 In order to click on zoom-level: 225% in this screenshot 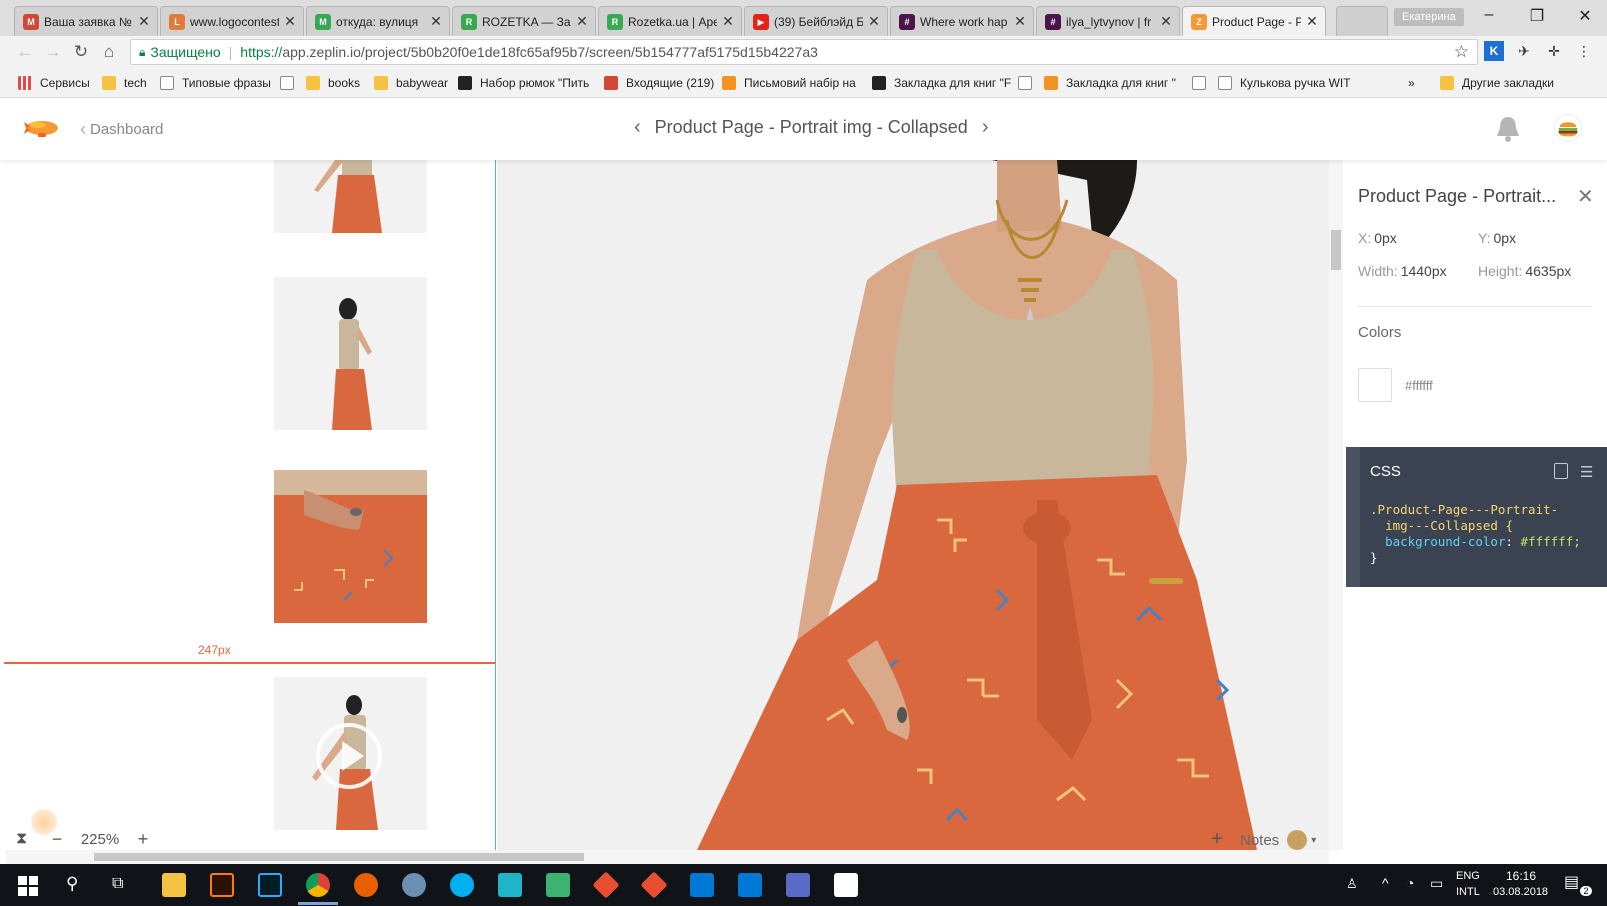, I will do `click(100, 839)`.